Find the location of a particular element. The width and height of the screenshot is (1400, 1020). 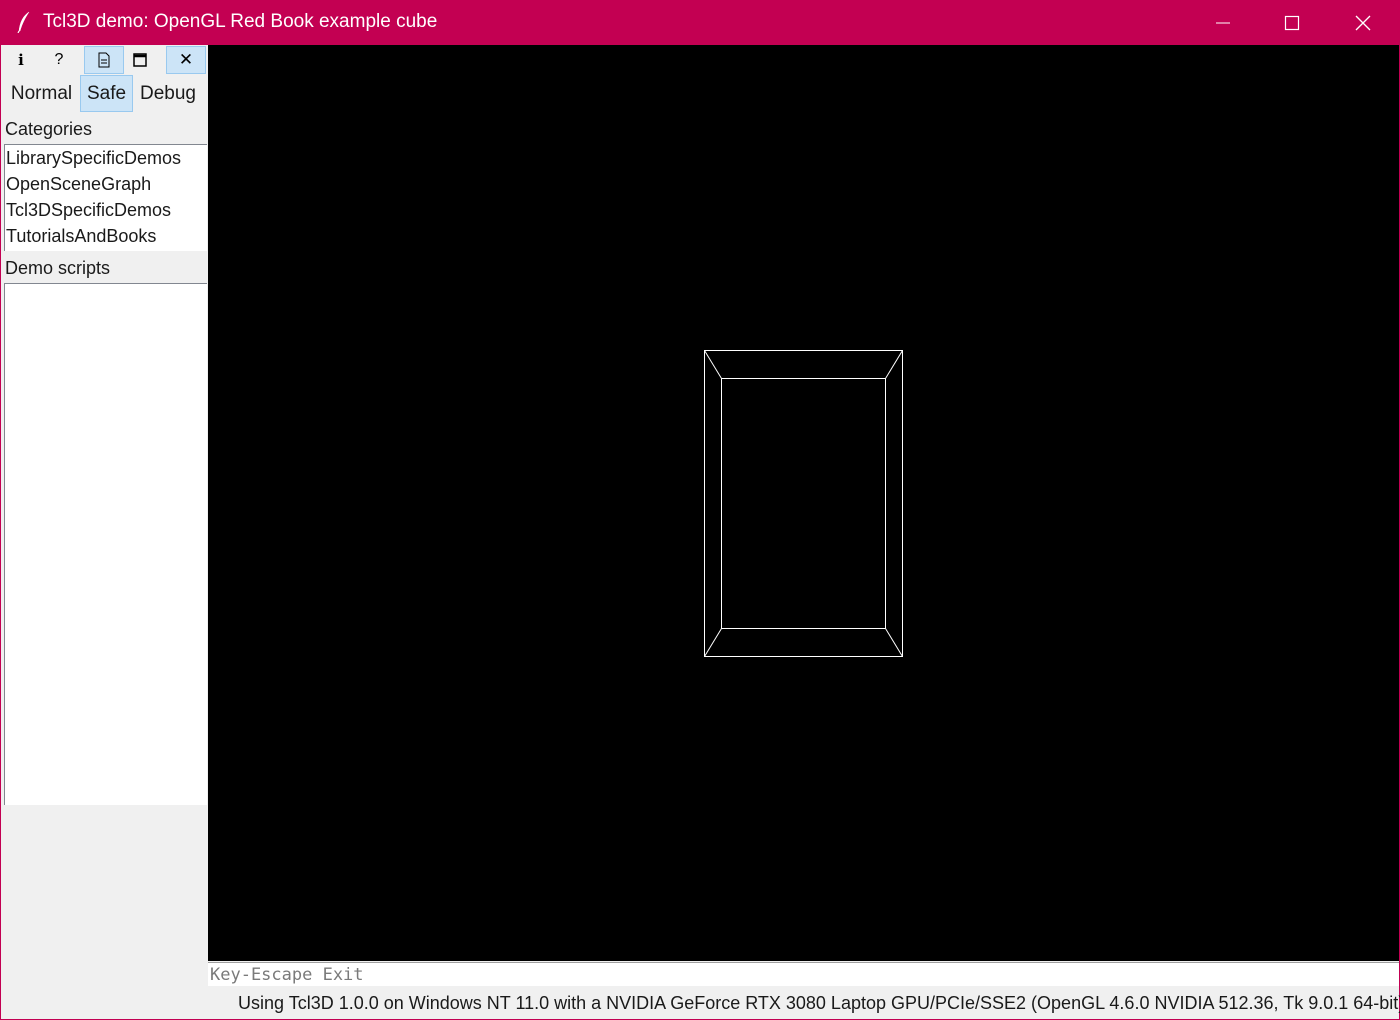

cube-back-face is located at coordinates (803, 503).